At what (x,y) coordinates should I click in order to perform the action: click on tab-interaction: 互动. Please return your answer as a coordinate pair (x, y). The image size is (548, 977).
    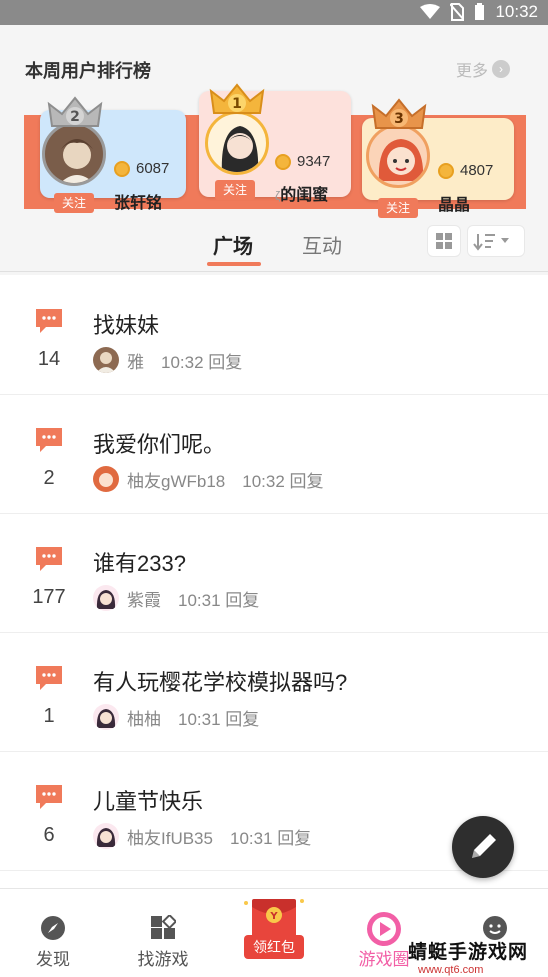
    Looking at the image, I should click on (322, 244).